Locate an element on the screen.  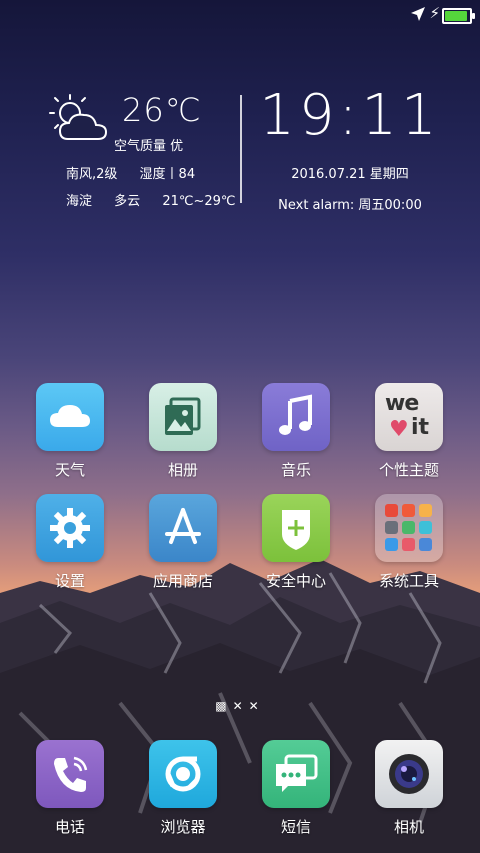
app-label: 电话 is located at coordinates (69, 827).